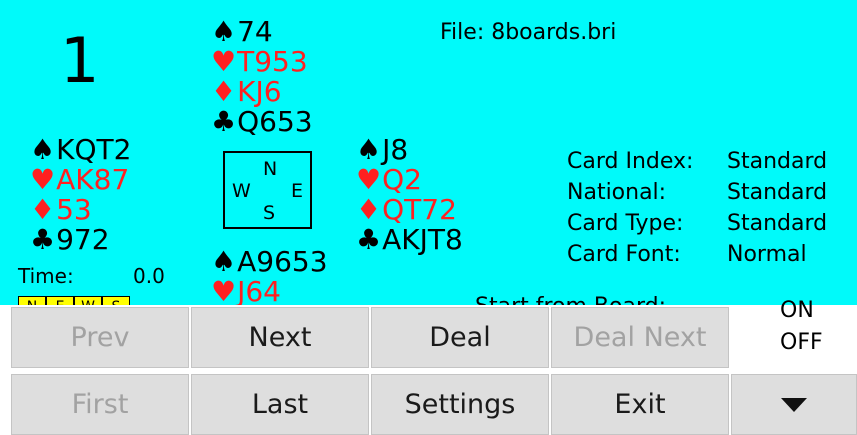 Image resolution: width=857 pixels, height=435 pixels. I want to click on east-clubs: ♣AKJT8, so click(409, 240).